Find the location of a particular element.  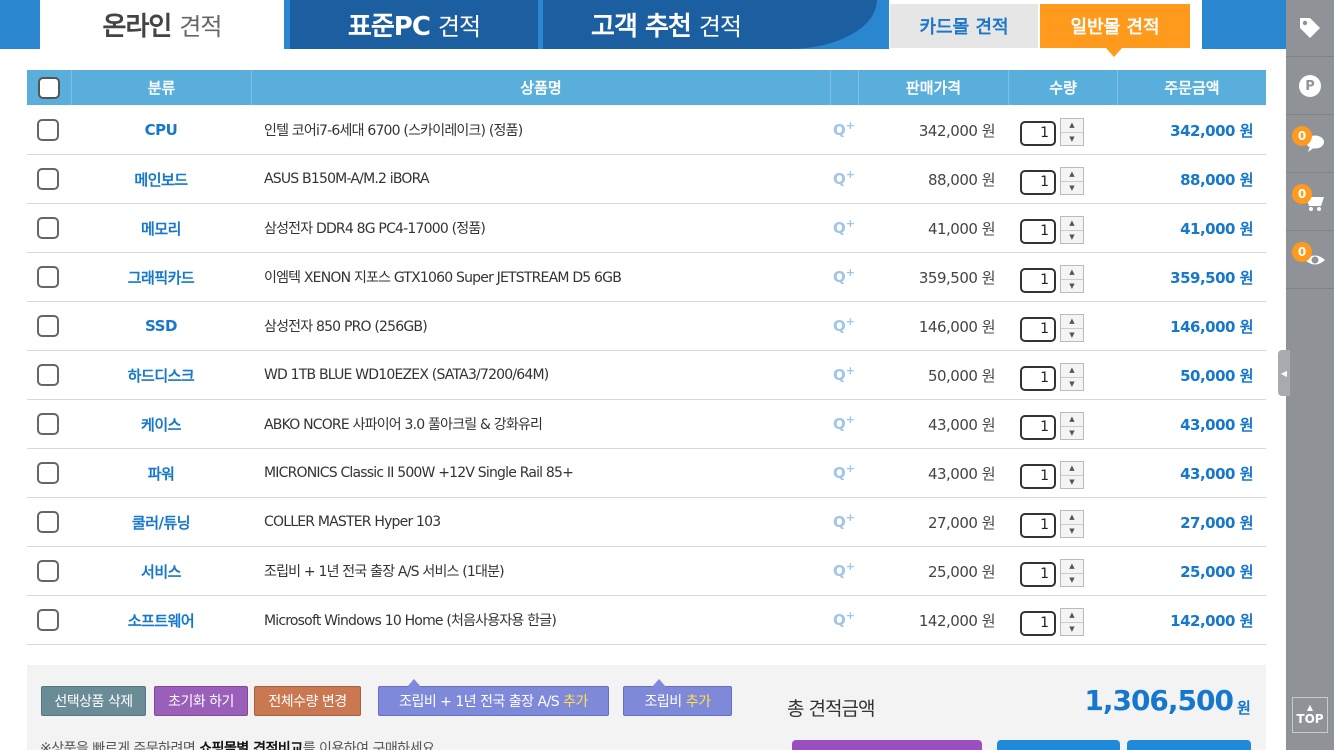

row-product-name: 조립비 + 1년 전국 출장 A/S 서비스 (1대분) is located at coordinates (544, 571).